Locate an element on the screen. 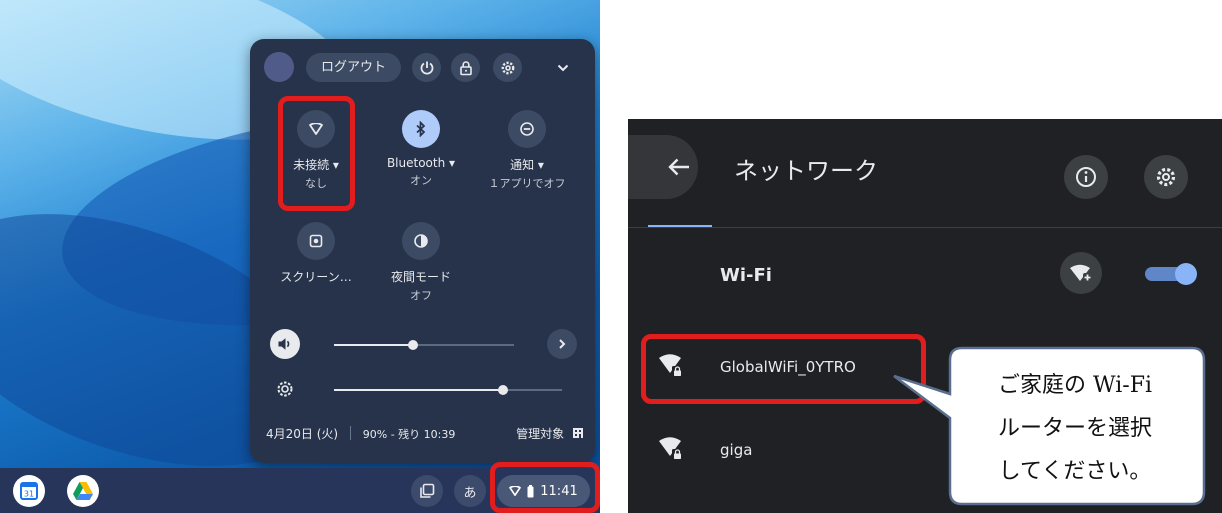 This screenshot has height=513, width=1222. volume-icon is located at coordinates (284, 344).